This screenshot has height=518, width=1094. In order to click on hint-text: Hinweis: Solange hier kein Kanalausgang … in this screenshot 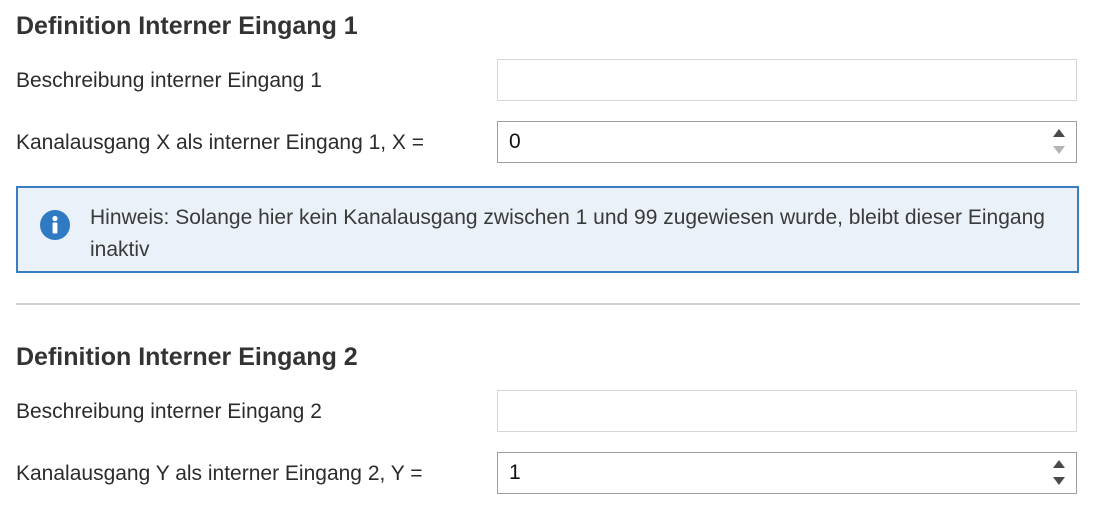, I will do `click(567, 233)`.